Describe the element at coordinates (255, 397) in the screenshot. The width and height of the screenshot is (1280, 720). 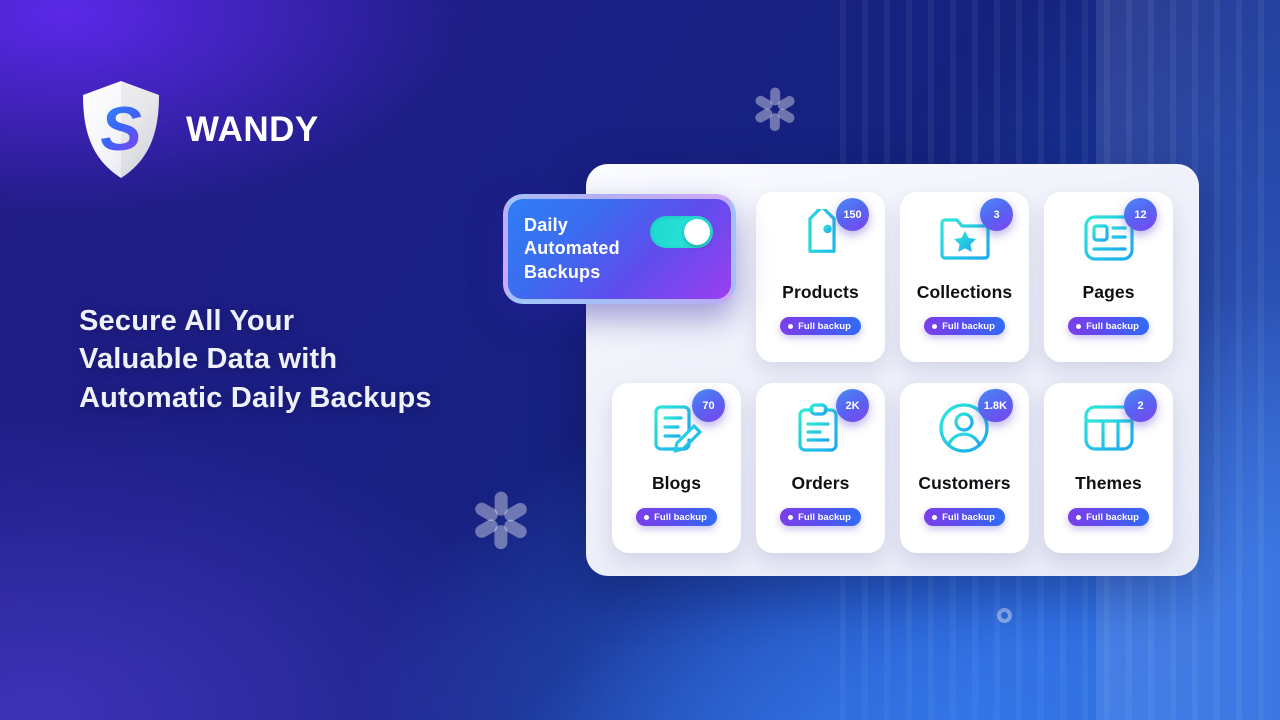
I see `headline-line-3: Automatic Daily Backups` at that location.